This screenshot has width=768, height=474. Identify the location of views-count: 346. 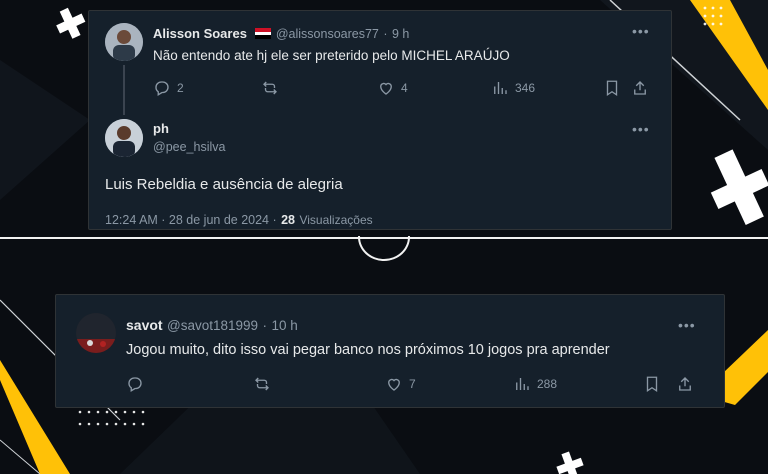
(525, 88).